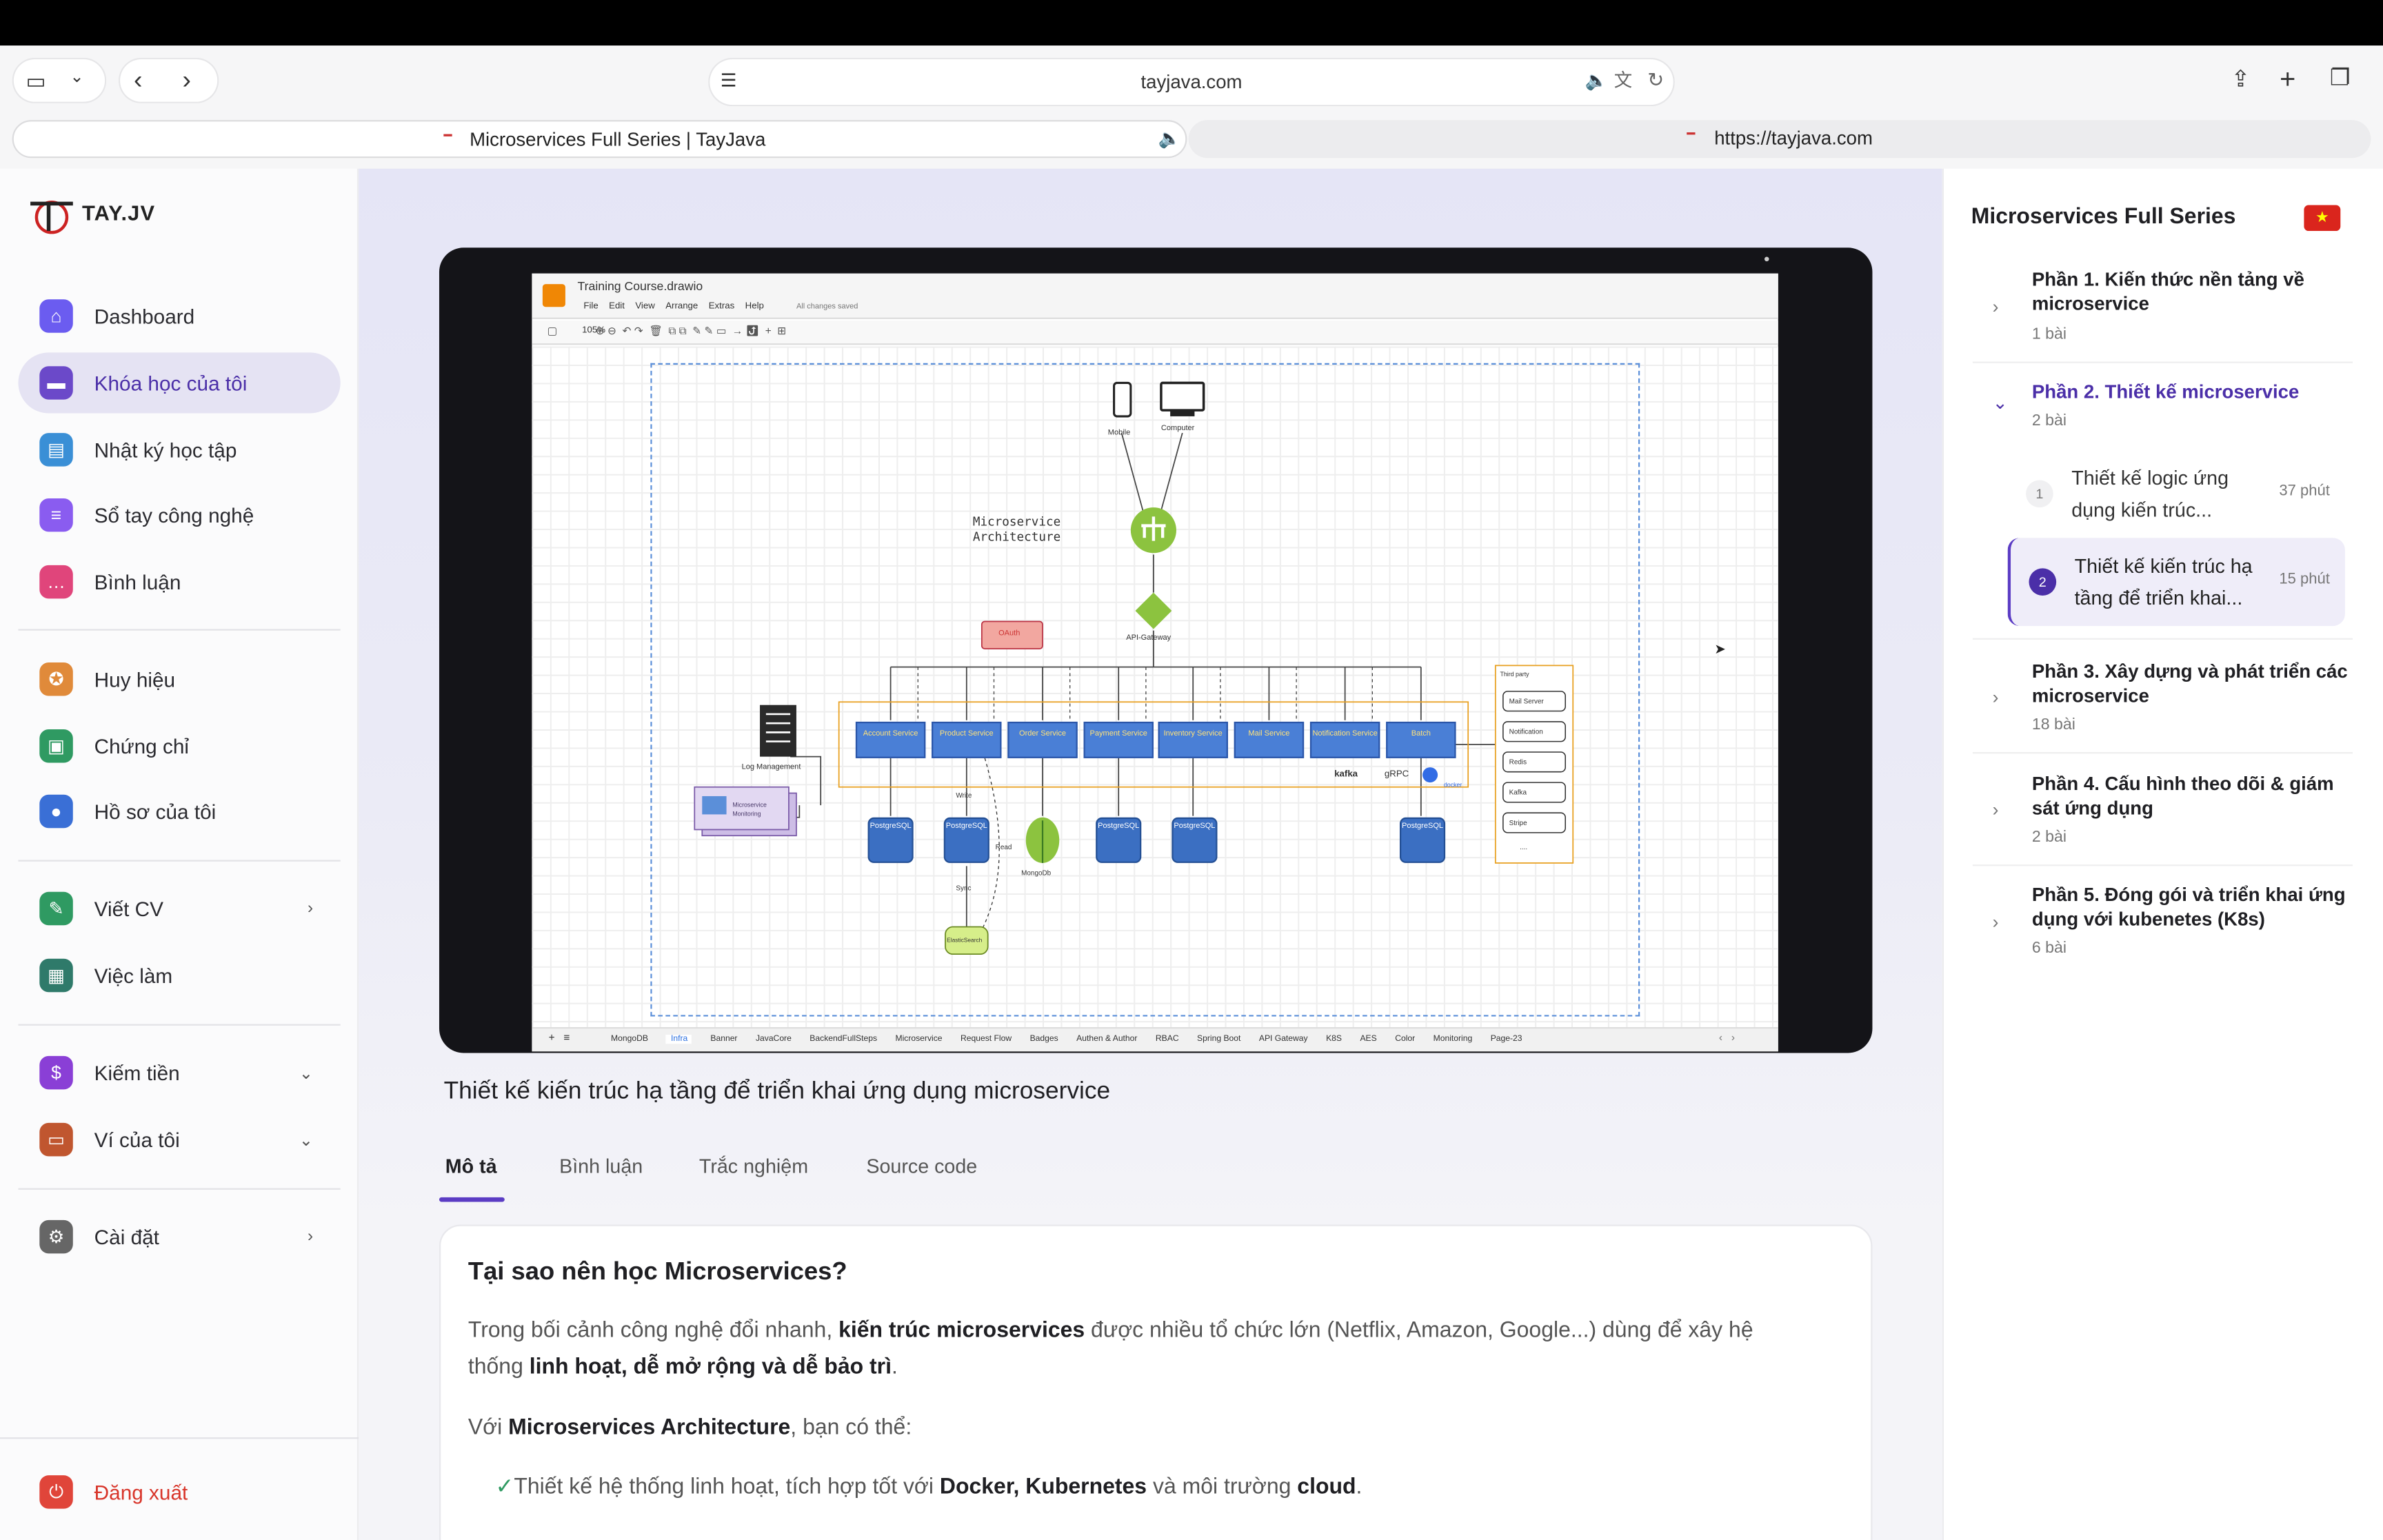  What do you see at coordinates (96, 216) in the screenshot?
I see `logo: TAY.JV` at bounding box center [96, 216].